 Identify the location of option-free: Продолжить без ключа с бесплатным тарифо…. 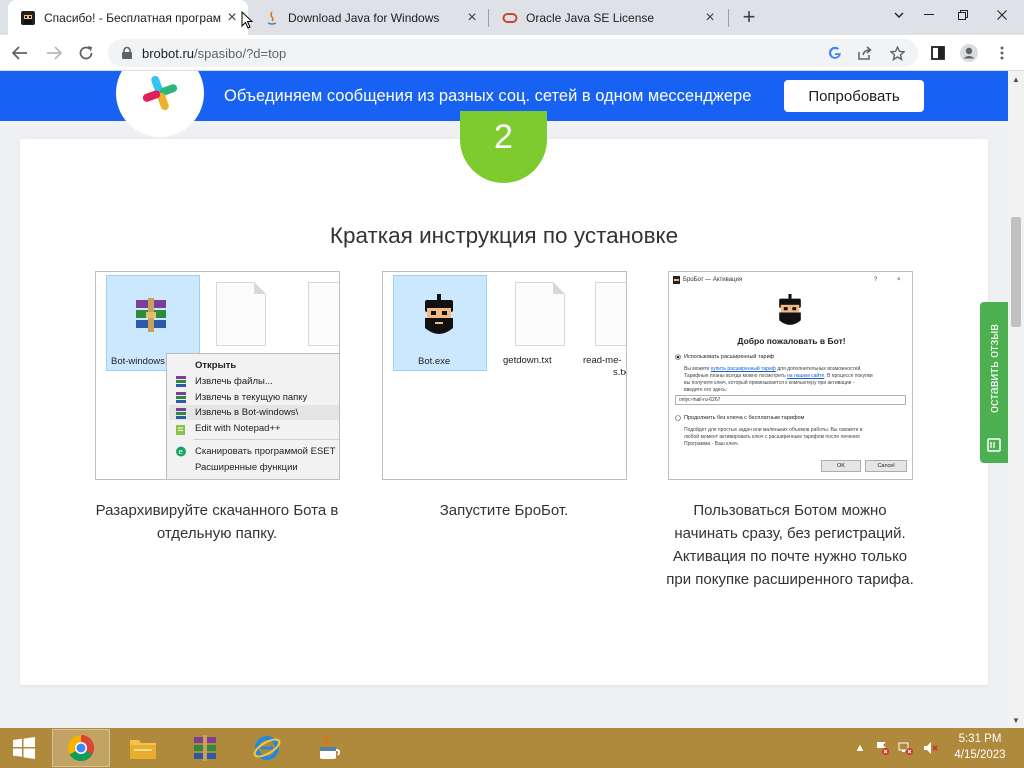
(744, 418).